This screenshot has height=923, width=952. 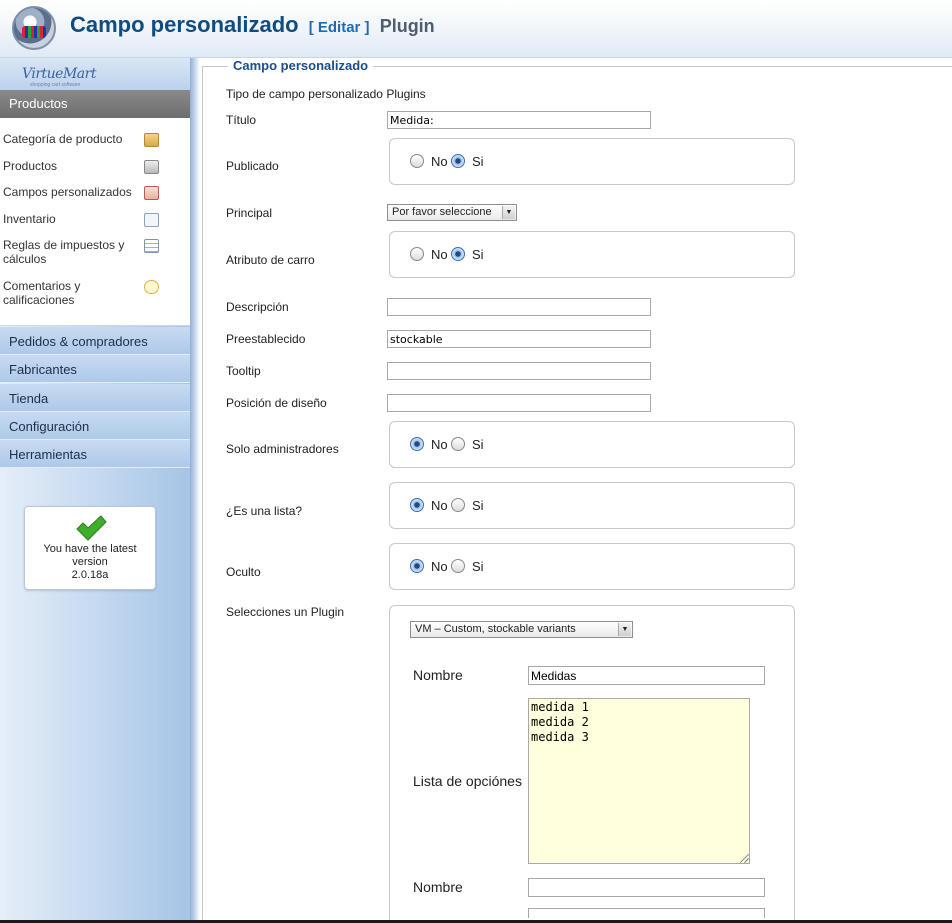 What do you see at coordinates (519, 371) in the screenshot?
I see `tooltip-input` at bounding box center [519, 371].